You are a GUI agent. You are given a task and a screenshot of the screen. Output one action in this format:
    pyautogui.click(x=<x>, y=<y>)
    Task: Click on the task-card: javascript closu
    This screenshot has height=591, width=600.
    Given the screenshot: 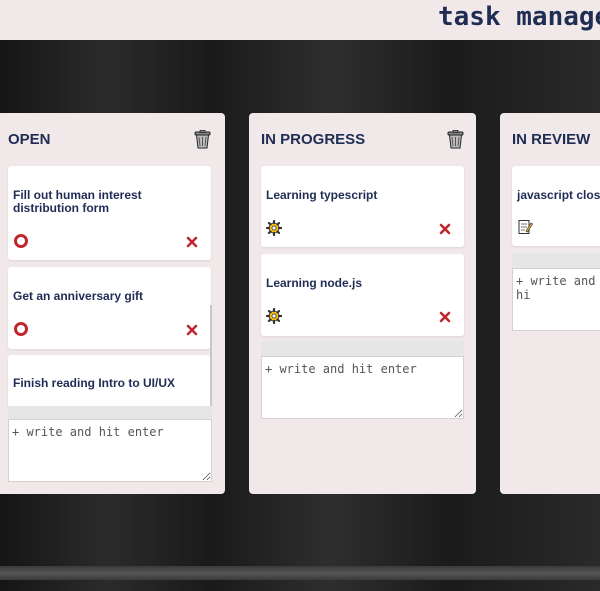 What is the action you would take?
    pyautogui.click(x=556, y=206)
    